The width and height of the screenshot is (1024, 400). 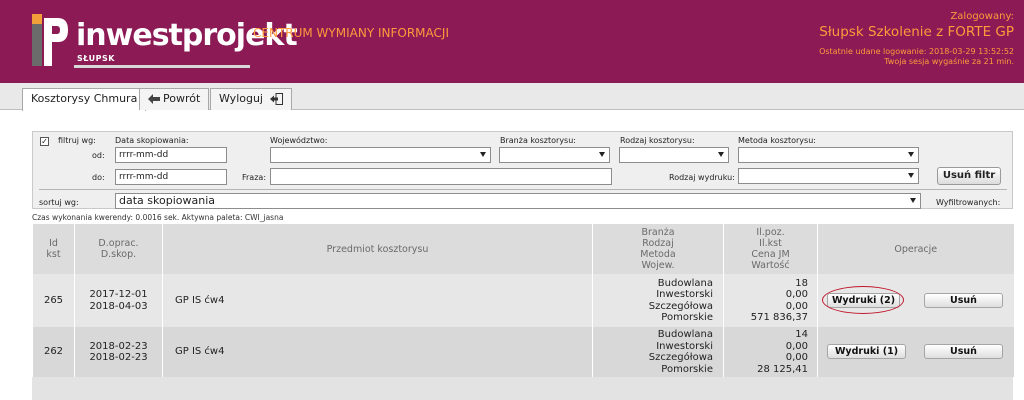 I want to click on center-title: CENTRUM WYMIANY INFORMACJI, so click(x=351, y=33).